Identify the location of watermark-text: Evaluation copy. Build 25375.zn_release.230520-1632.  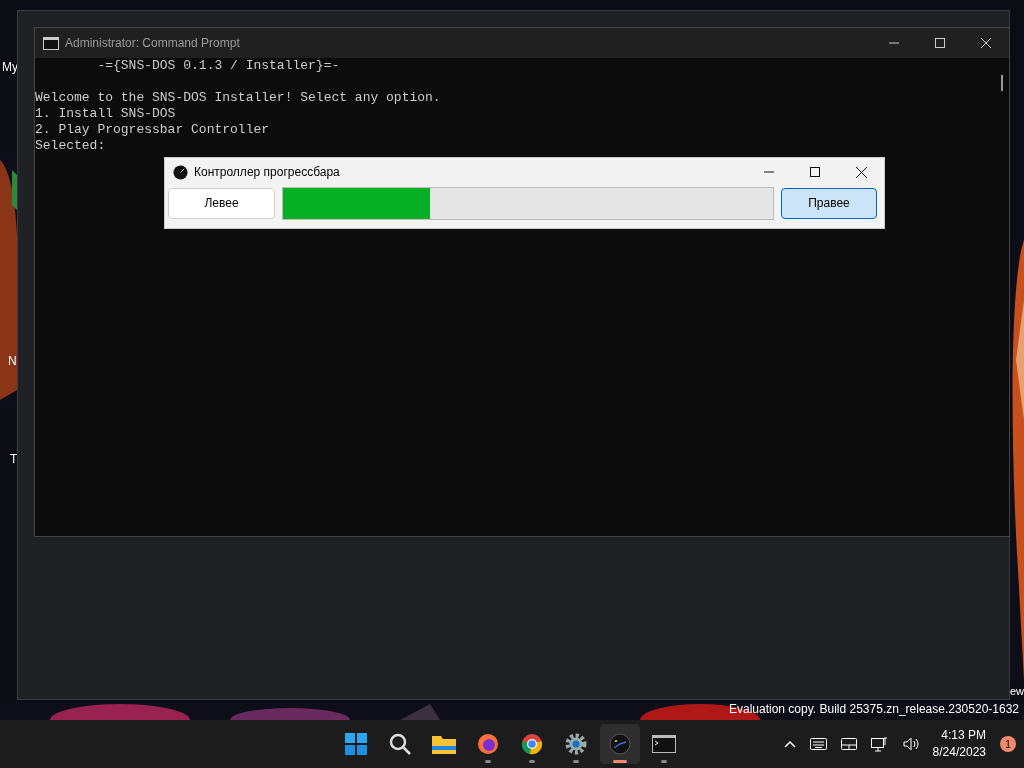
(874, 709).